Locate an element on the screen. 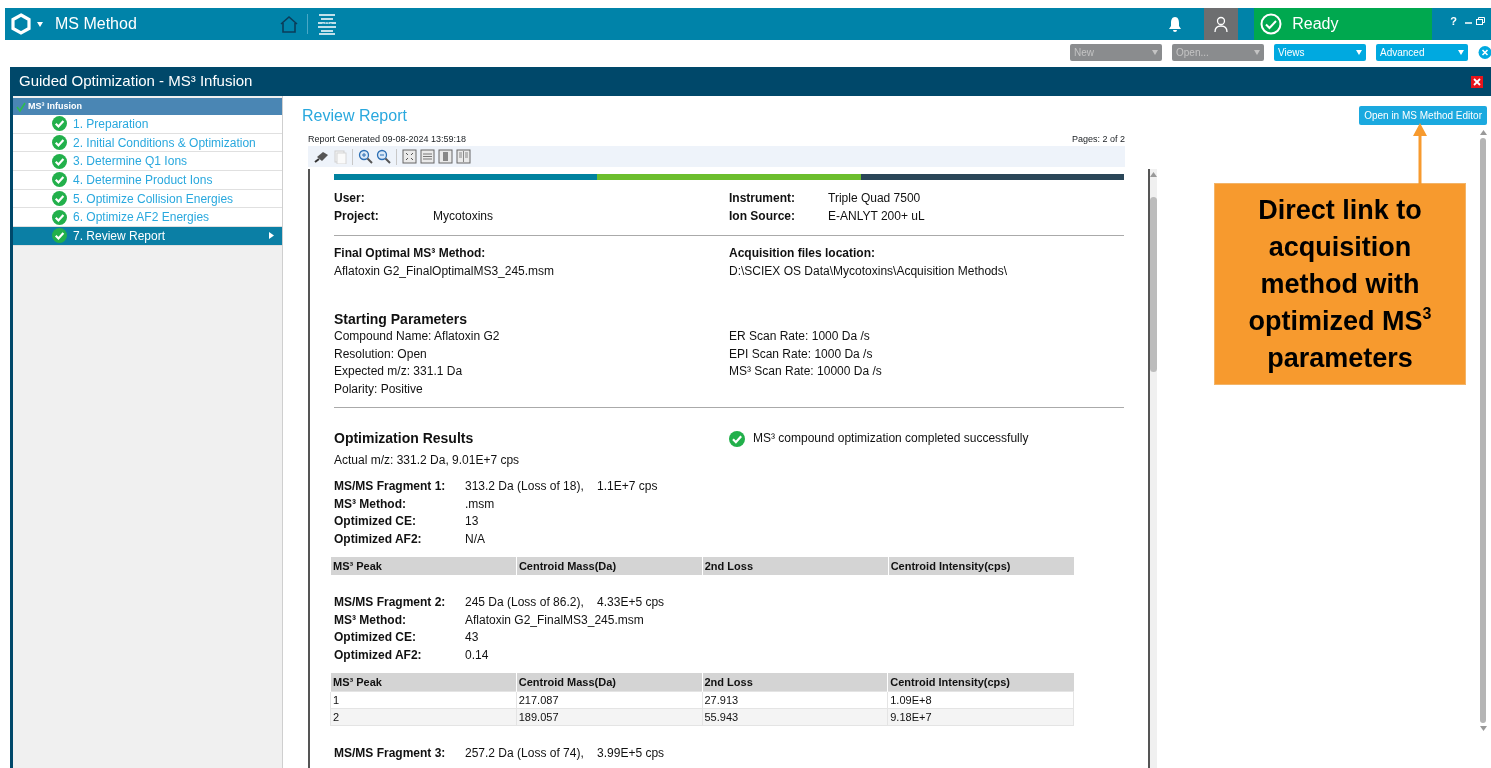  status-text: Ready is located at coordinates (1315, 24).